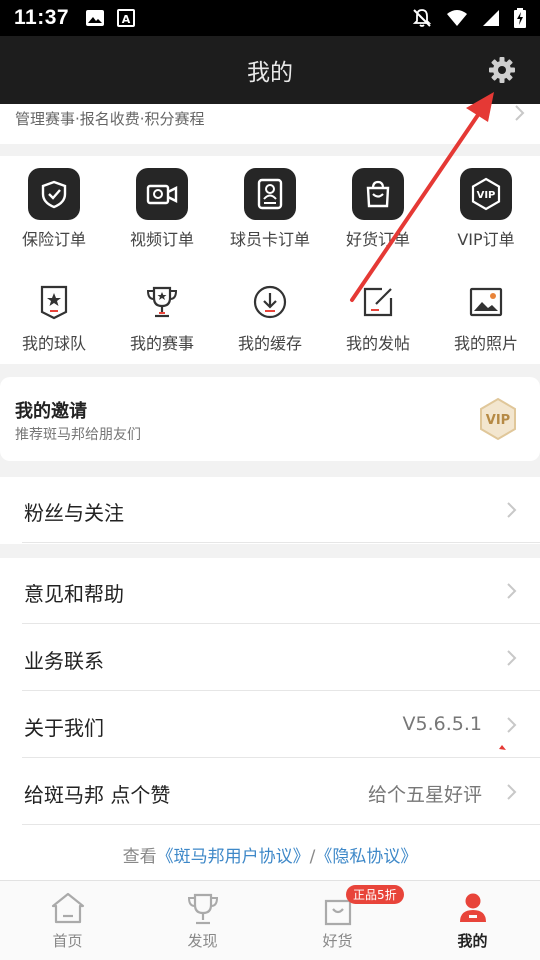 The height and width of the screenshot is (960, 540). I want to click on menu-row-label: 意见和帮助, so click(74, 594).